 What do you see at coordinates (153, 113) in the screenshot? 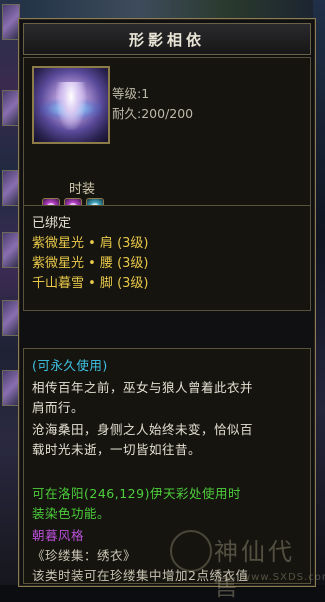
I see `item-durability: 耐久:200/200` at bounding box center [153, 113].